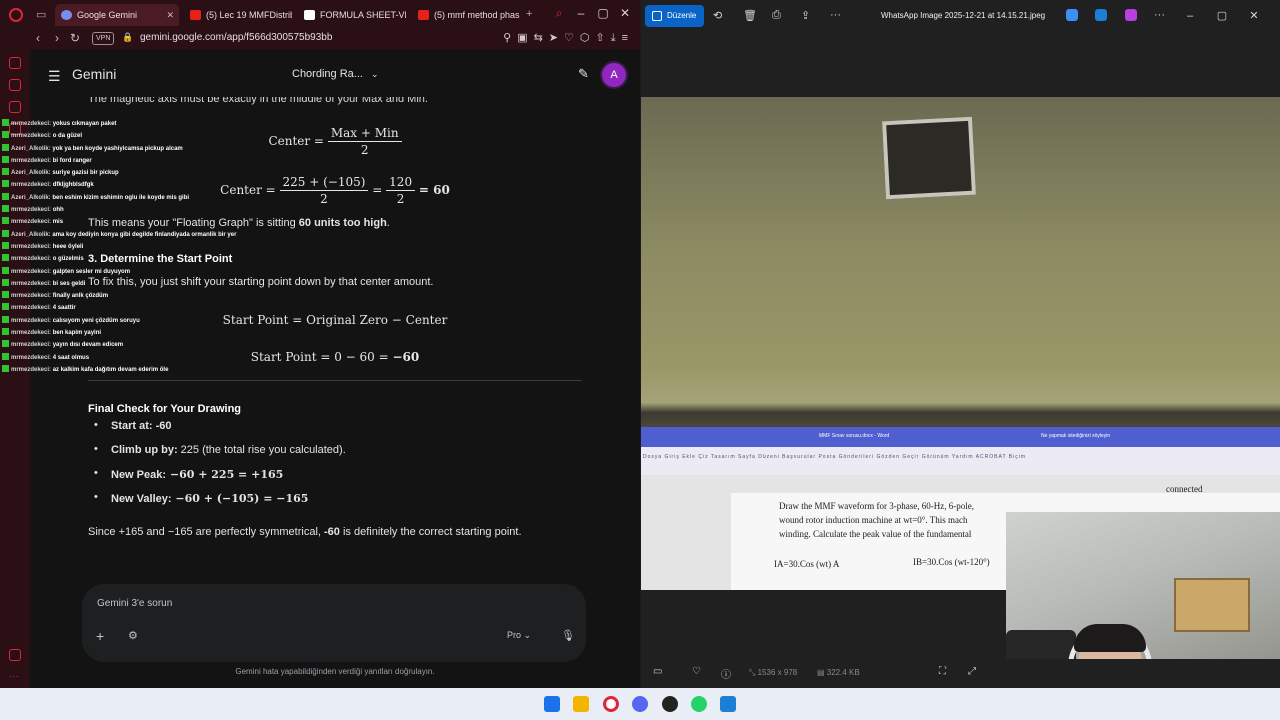 This screenshot has width=1280, height=720. What do you see at coordinates (726, 673) in the screenshot?
I see `info-icon: ⓘ` at bounding box center [726, 673].